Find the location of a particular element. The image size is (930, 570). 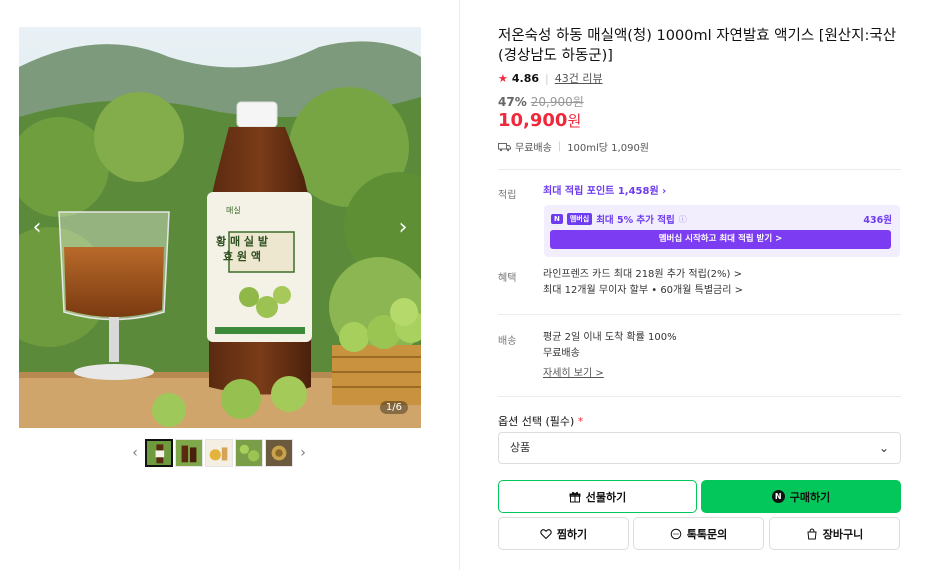

wish-button-label: 찜하기 is located at coordinates (572, 534).